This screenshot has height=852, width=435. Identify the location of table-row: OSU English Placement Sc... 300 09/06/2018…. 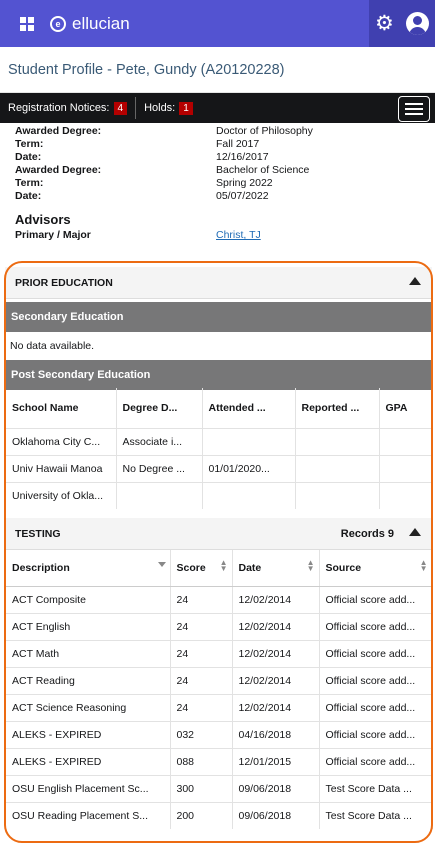
(219, 788).